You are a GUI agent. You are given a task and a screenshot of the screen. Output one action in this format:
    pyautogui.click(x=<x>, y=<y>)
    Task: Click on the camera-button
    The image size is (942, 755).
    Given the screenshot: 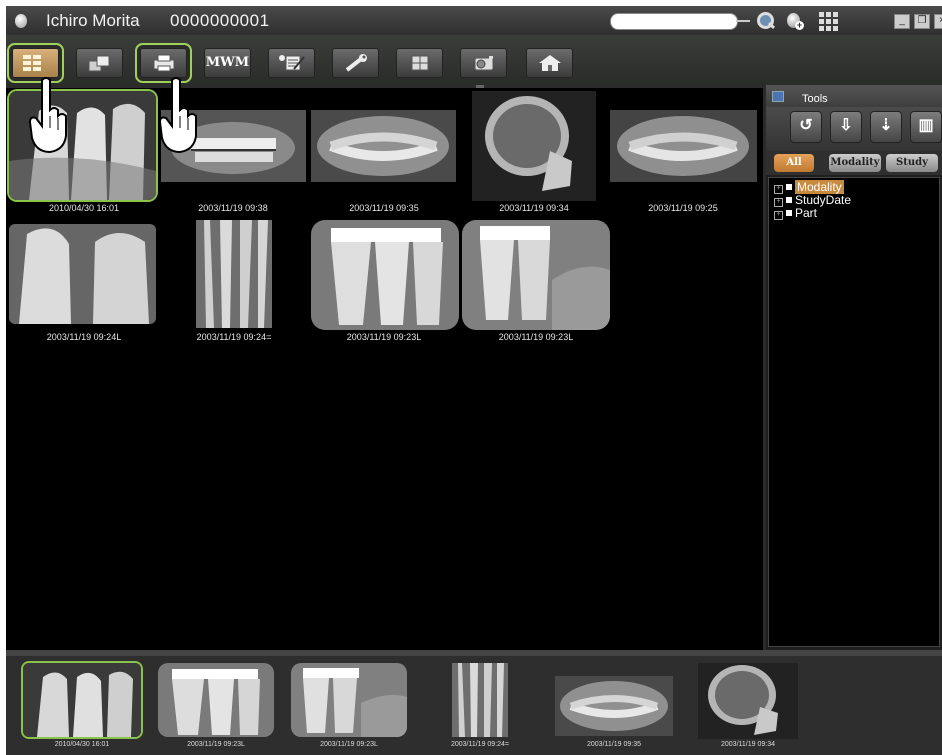 What is the action you would take?
    pyautogui.click(x=483, y=63)
    